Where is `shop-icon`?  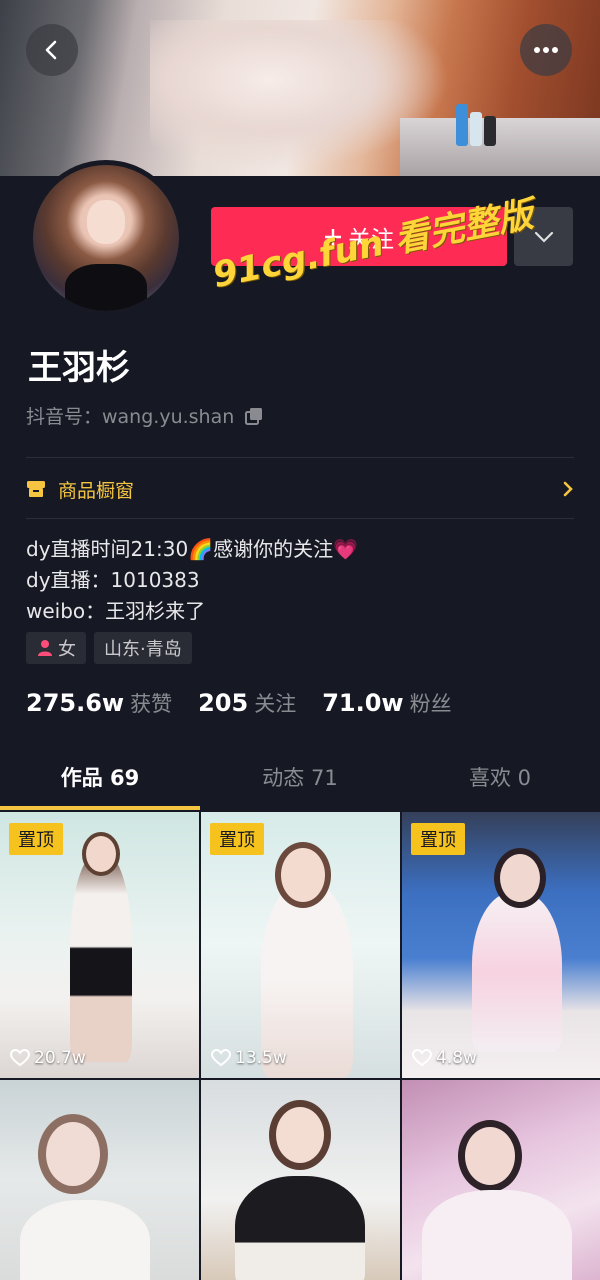
shop-icon is located at coordinates (36, 489).